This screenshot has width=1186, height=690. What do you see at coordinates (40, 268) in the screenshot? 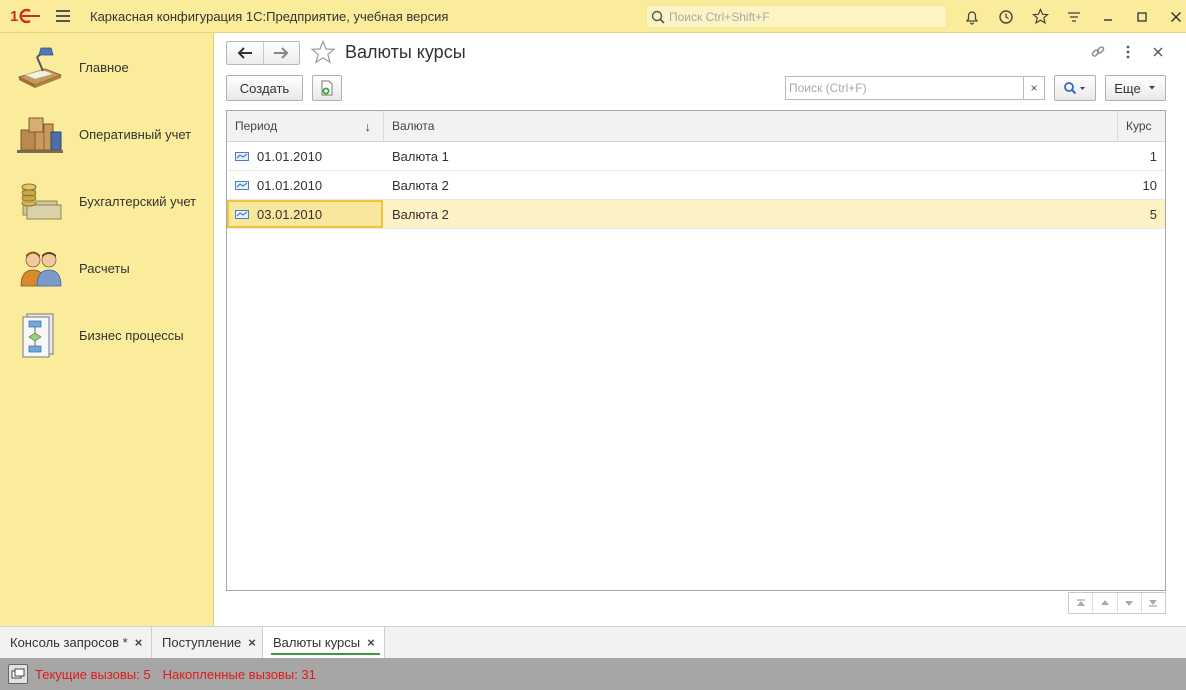
I see `people-icon` at bounding box center [40, 268].